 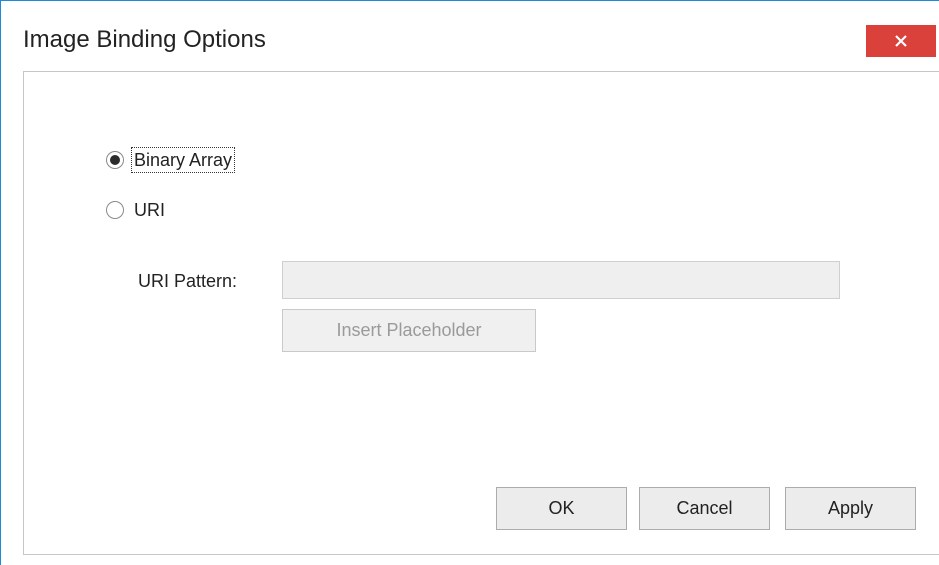 I want to click on insert-placeholder-button: Insert Placeholder, so click(x=409, y=330).